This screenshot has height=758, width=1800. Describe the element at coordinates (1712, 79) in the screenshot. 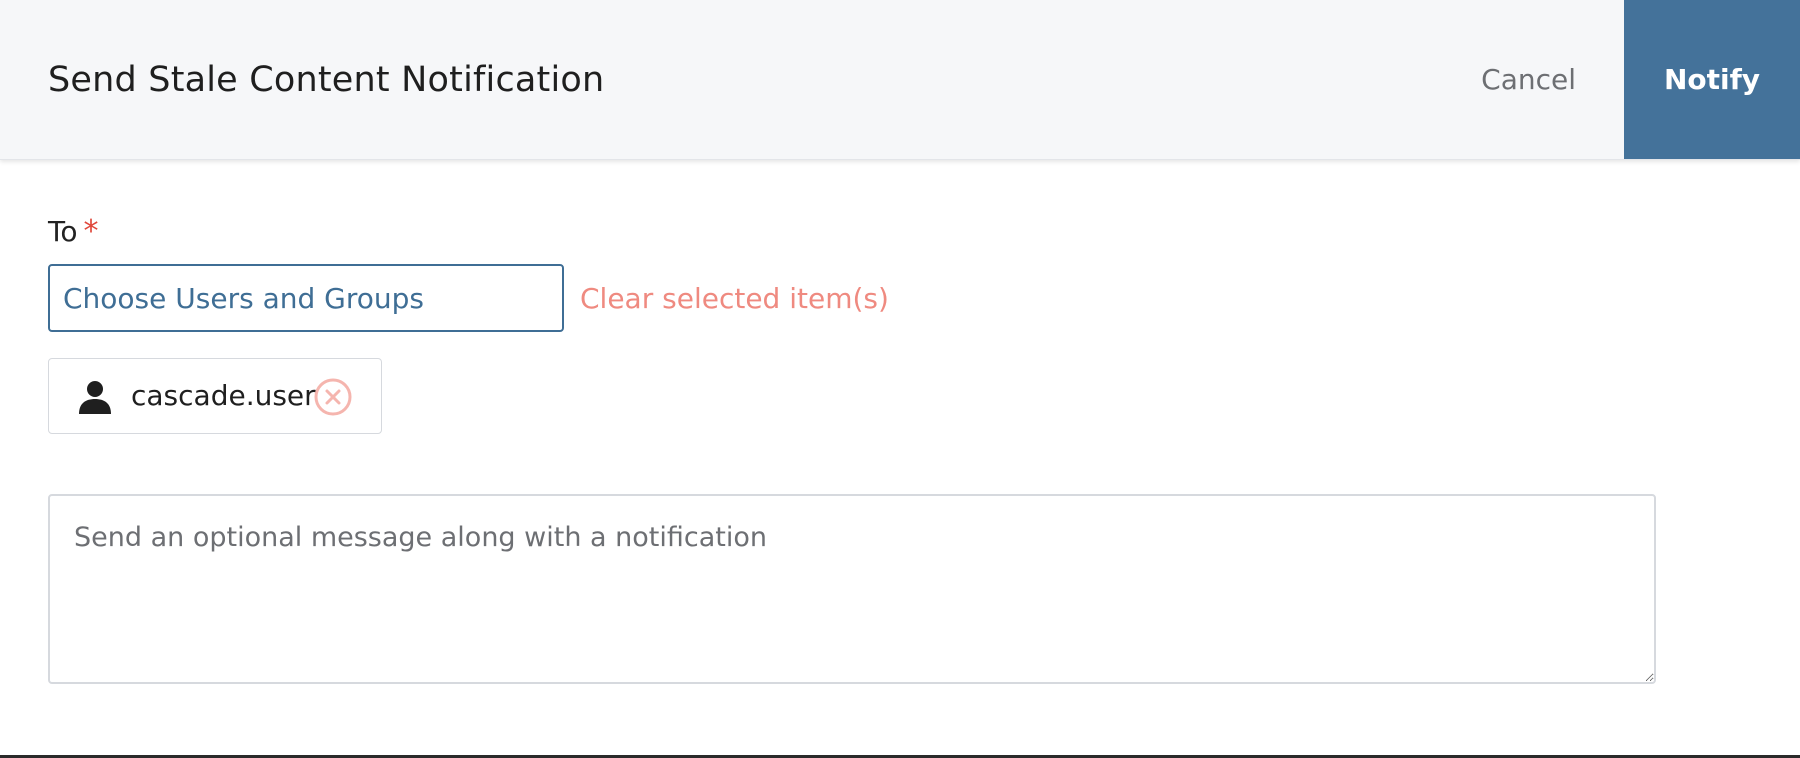

I see `notify-button: Notify` at that location.